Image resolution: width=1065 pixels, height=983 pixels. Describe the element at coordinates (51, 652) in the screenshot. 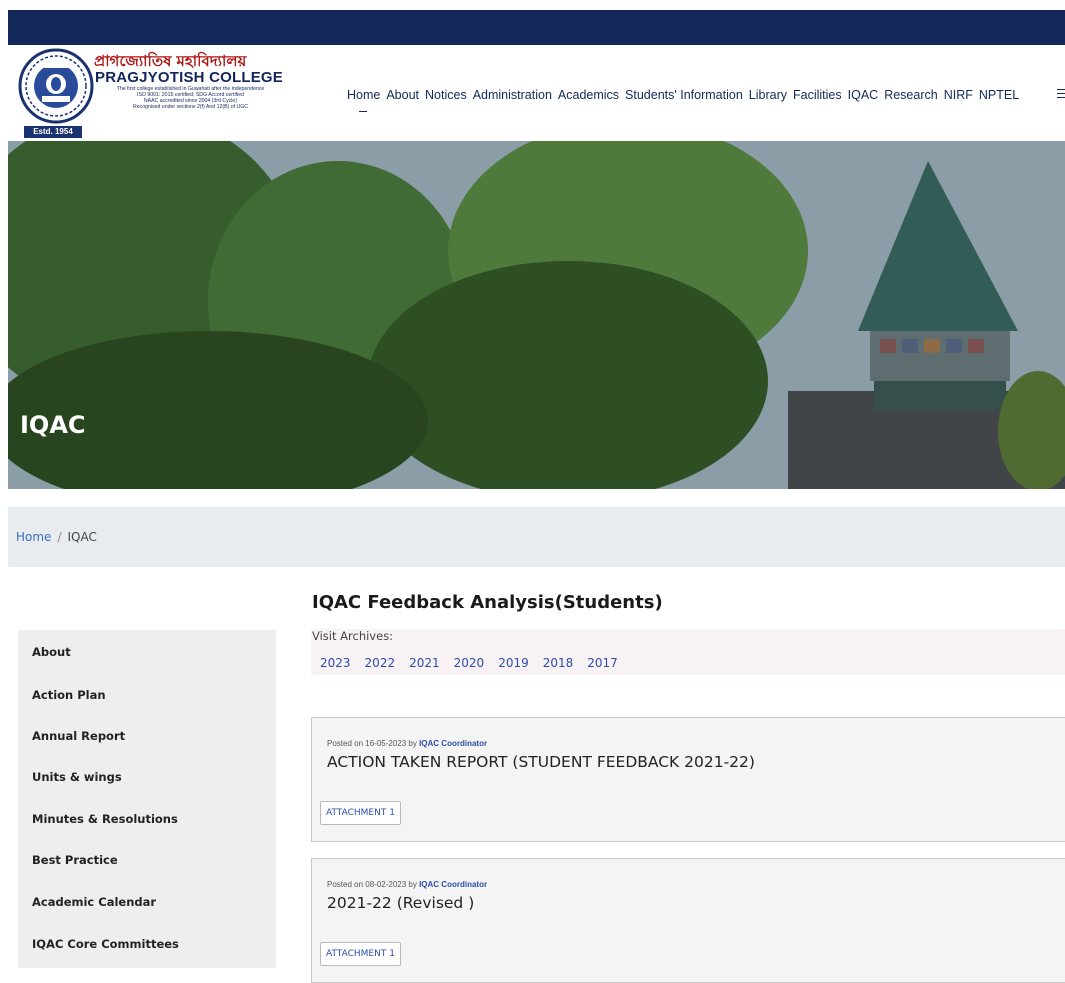

I see `sidebar-item-about: About` at that location.